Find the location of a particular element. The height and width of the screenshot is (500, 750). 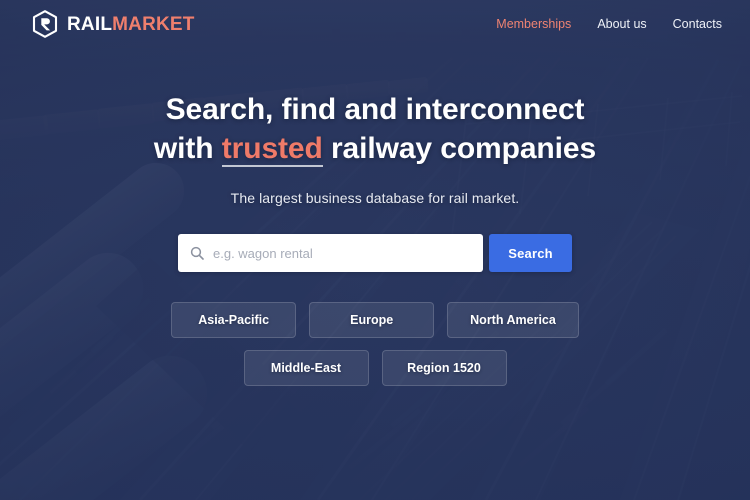

headline-accent-word: trusted is located at coordinates (272, 149).